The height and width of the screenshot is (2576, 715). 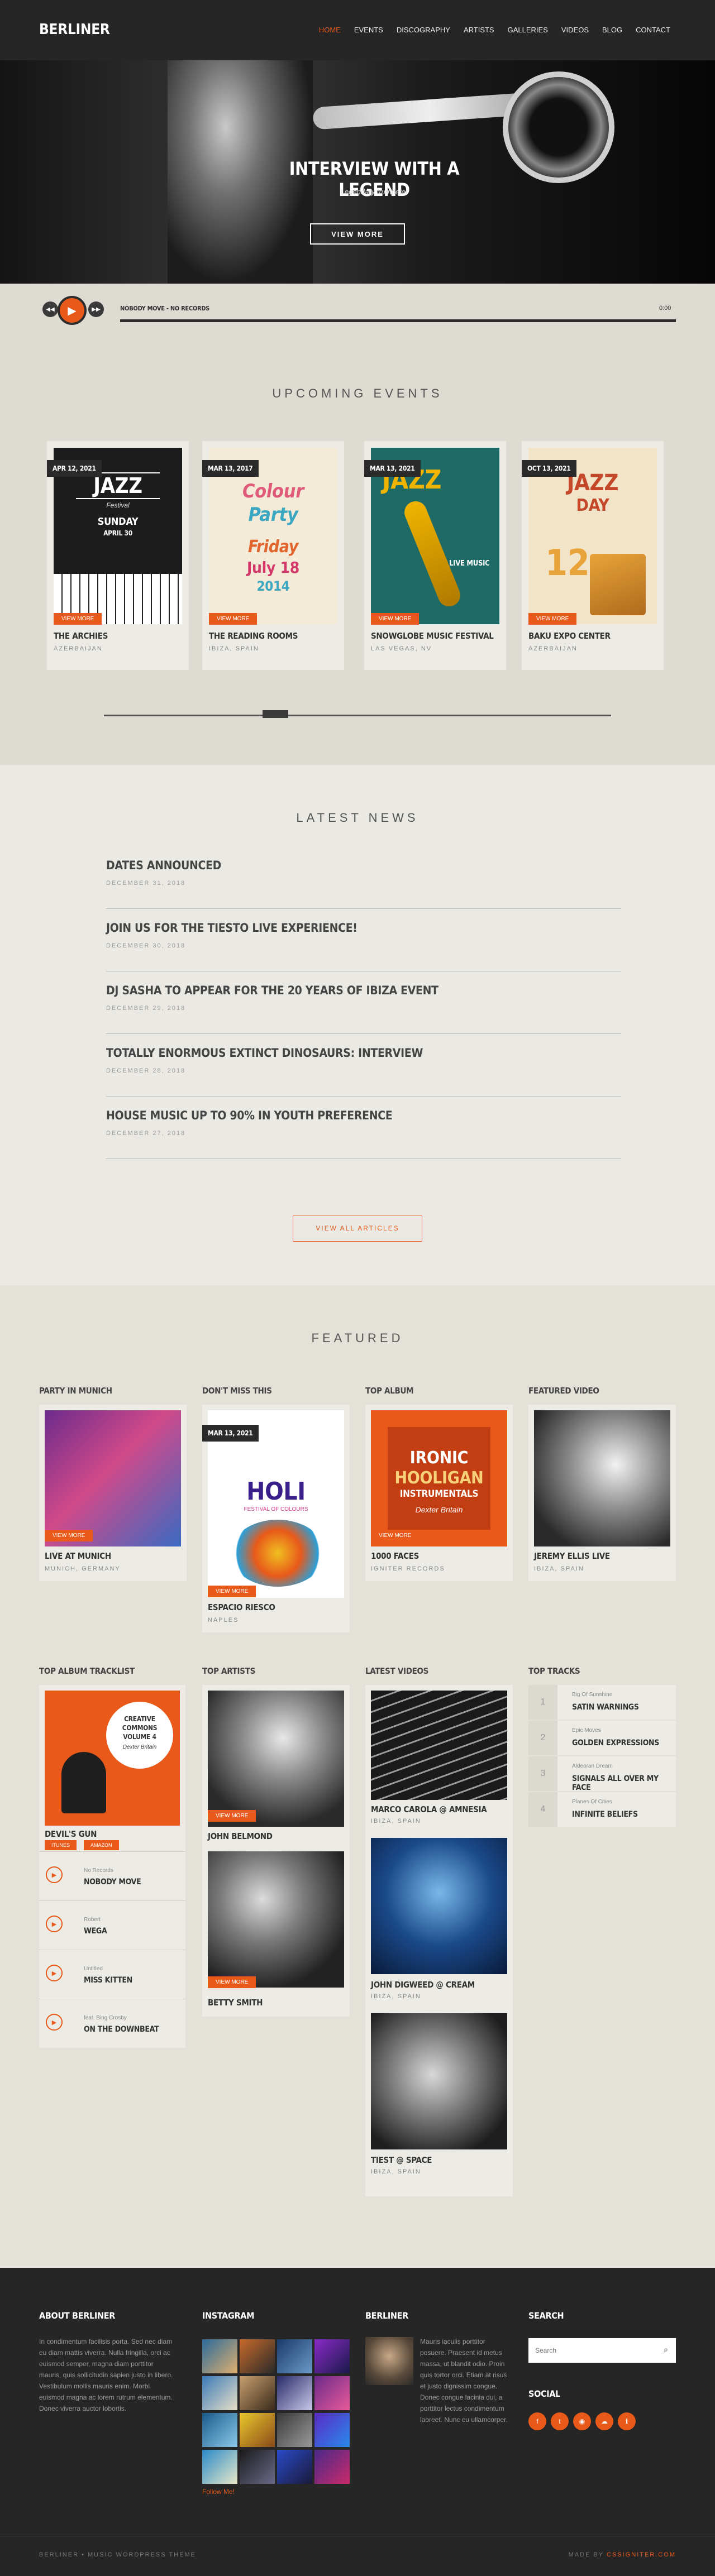 What do you see at coordinates (612, 30) in the screenshot?
I see `nav-blog: BLOG` at bounding box center [612, 30].